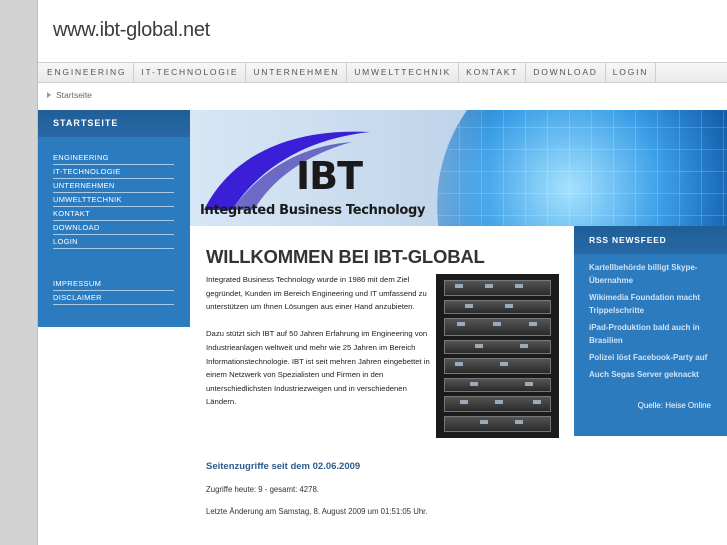 The width and height of the screenshot is (727, 545). What do you see at coordinates (113, 186) in the screenshot?
I see `sidebar-item-unternehmen: UNTERNEHMEN` at bounding box center [113, 186].